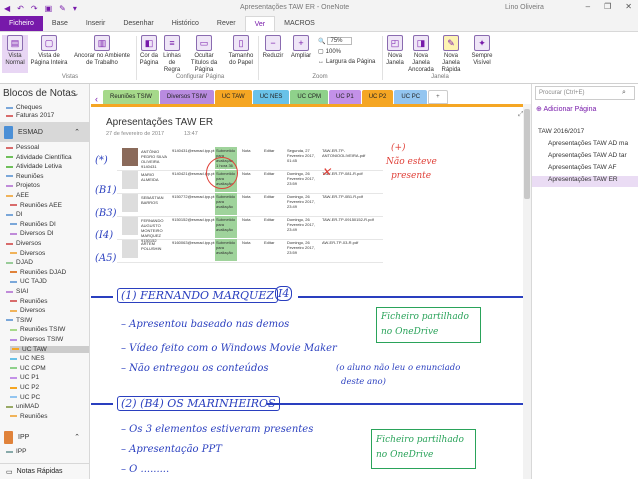 The image size is (638, 479). Describe the element at coordinates (24, 387) in the screenshot. I see `section-item: UC P2` at that location.